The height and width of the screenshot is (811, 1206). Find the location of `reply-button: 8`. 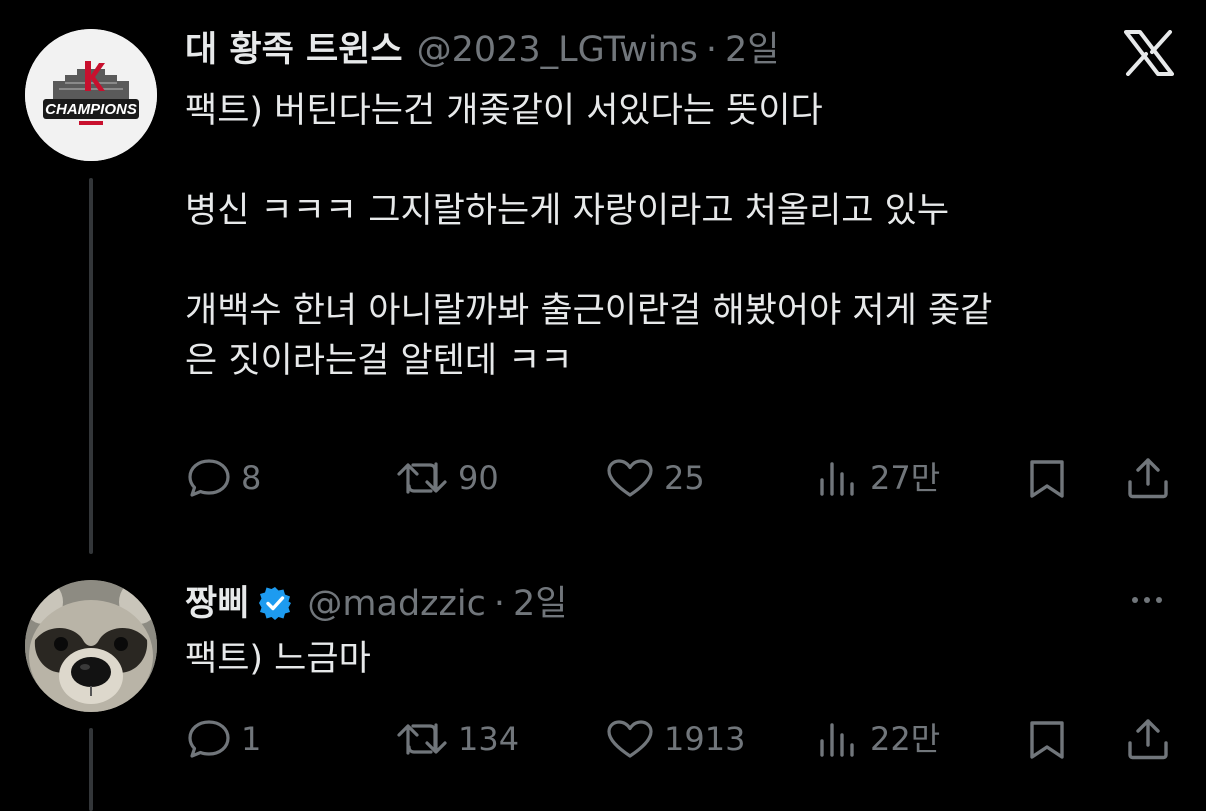

reply-button: 8 is located at coordinates (224, 478).